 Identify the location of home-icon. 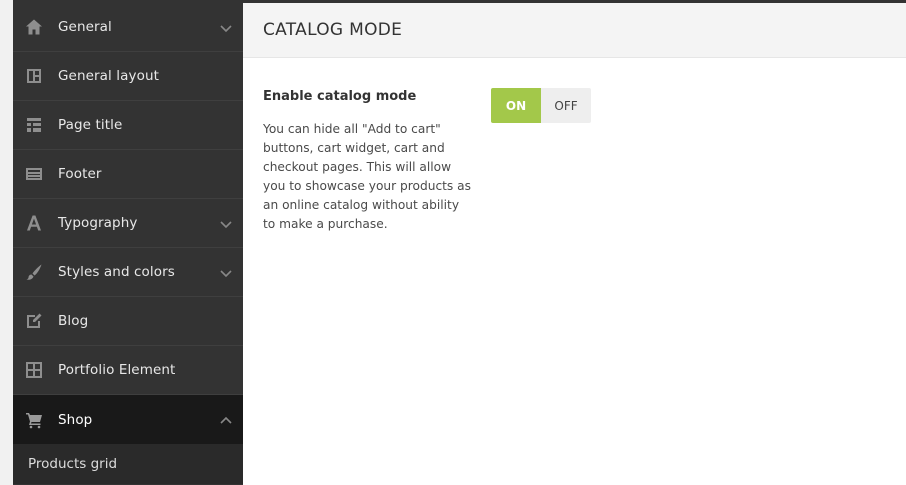
(34, 27).